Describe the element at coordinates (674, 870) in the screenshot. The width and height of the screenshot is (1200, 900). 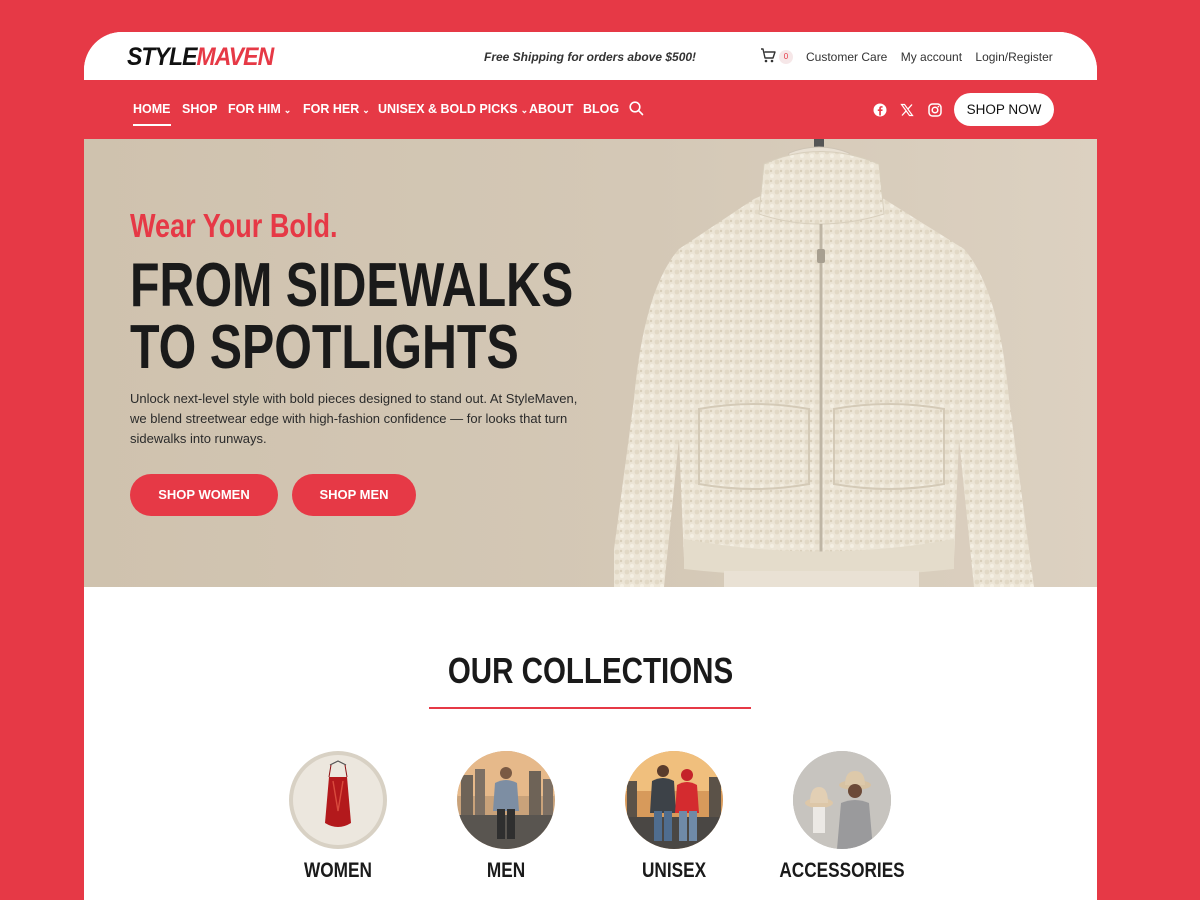
I see `collection-label: UNISEX` at that location.